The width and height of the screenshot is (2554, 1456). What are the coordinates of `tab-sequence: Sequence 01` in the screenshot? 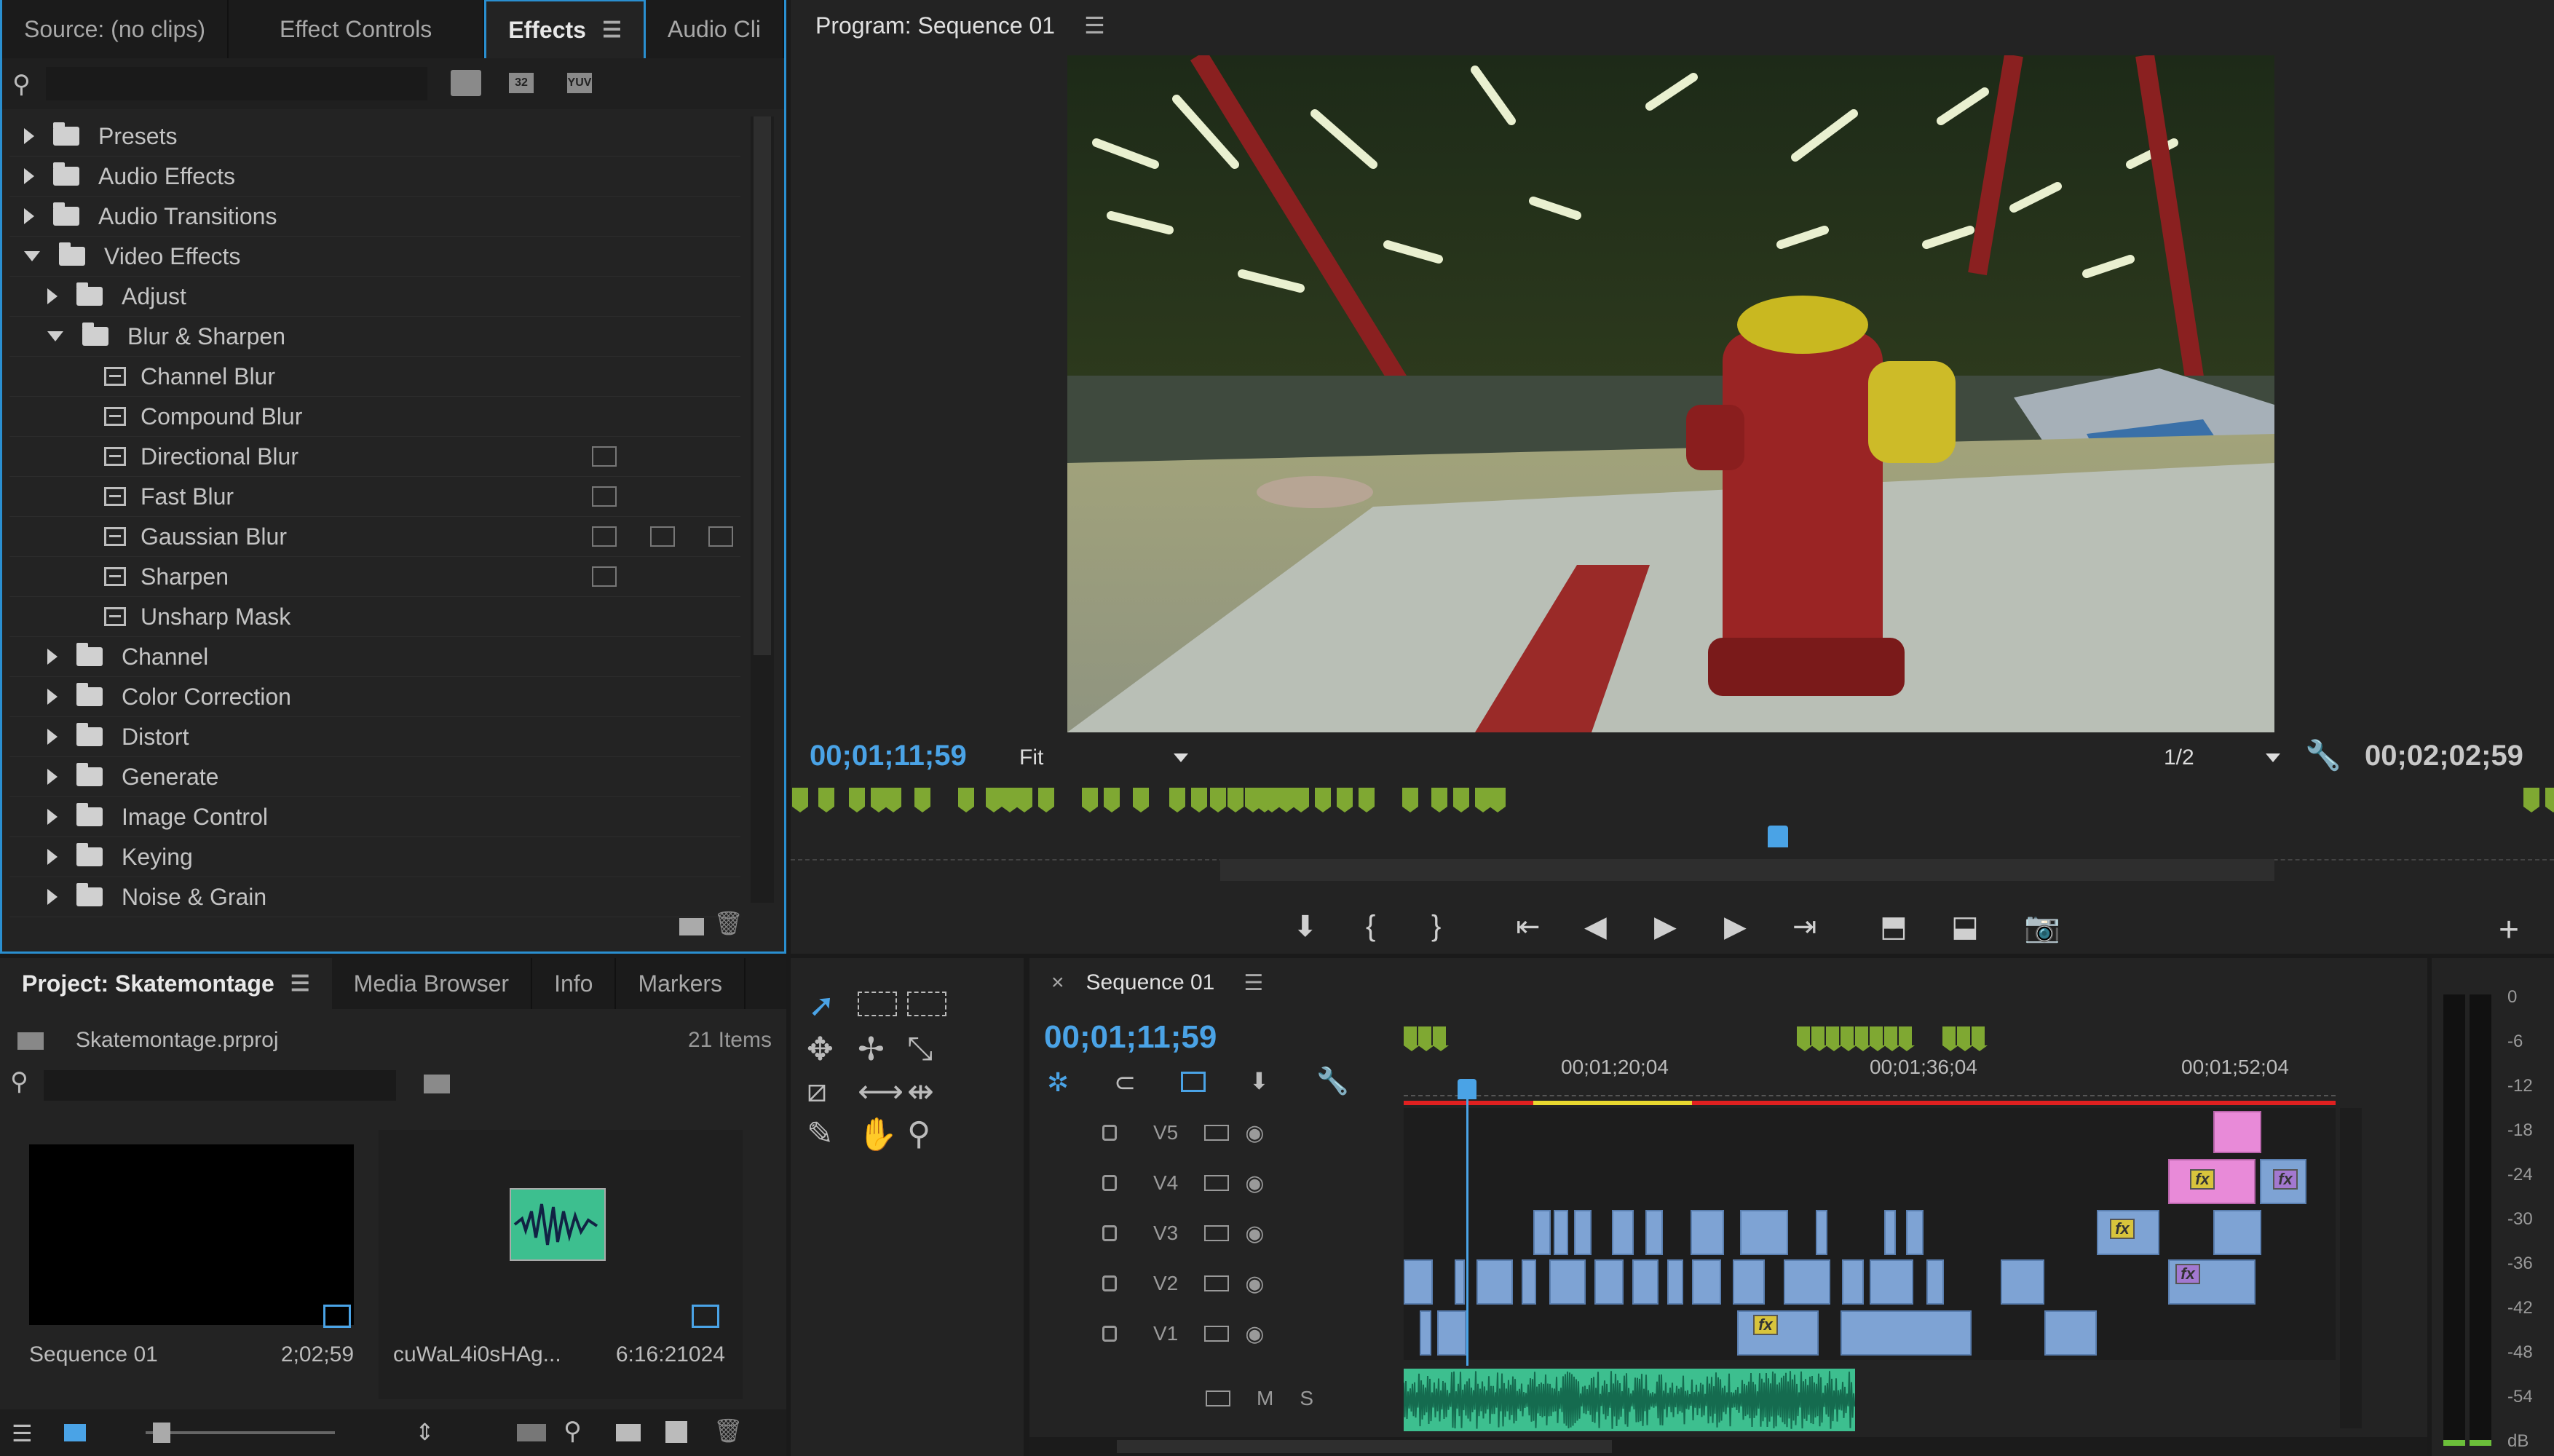 It's located at (1150, 982).